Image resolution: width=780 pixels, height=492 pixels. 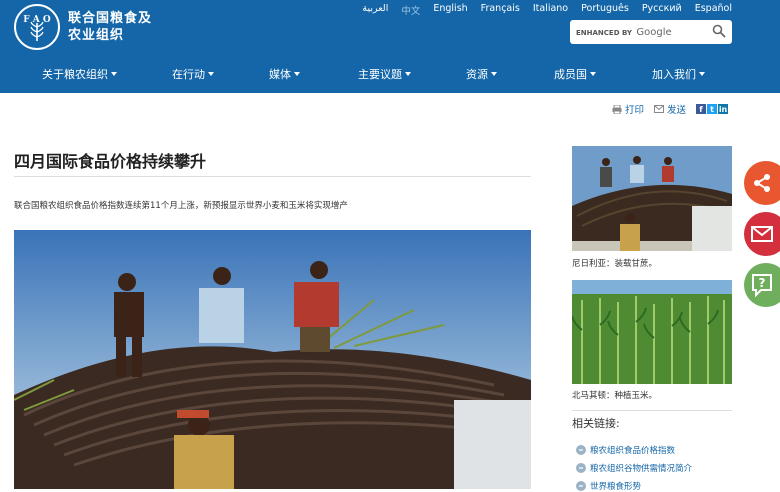 What do you see at coordinates (719, 31) in the screenshot?
I see `search-icon` at bounding box center [719, 31].